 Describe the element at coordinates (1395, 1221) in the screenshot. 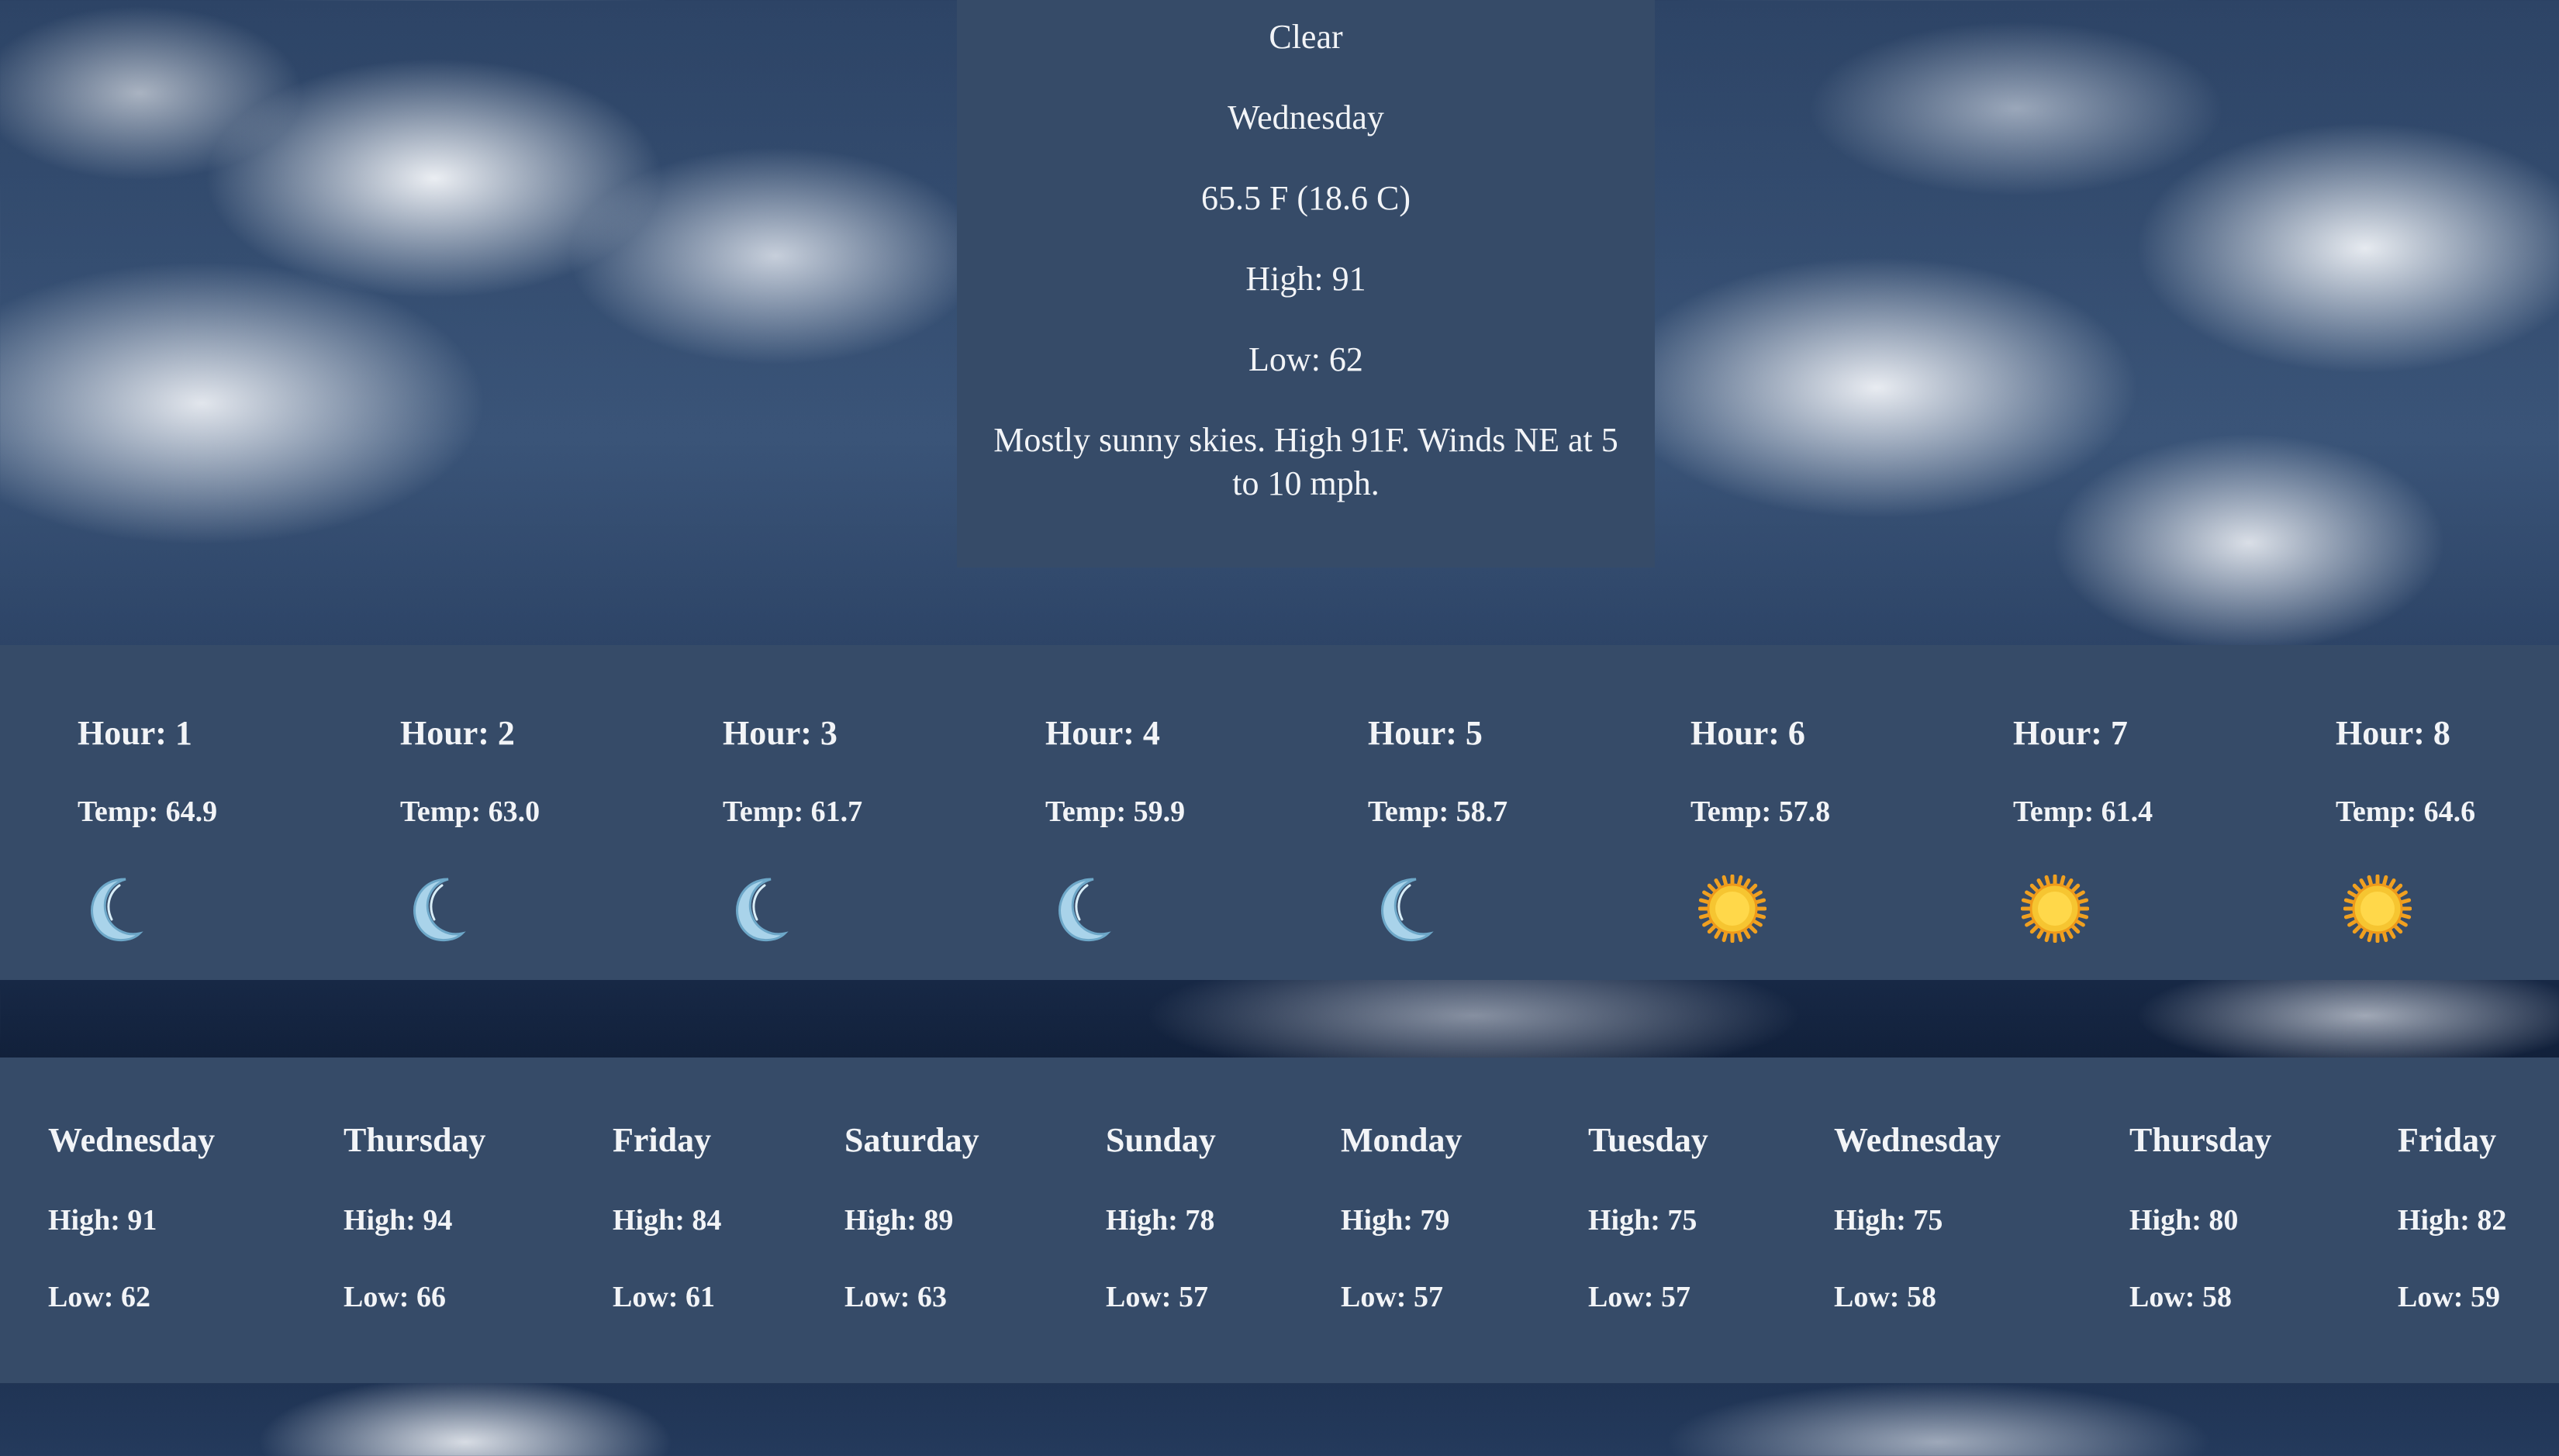

I see `day-high: High: 79` at that location.